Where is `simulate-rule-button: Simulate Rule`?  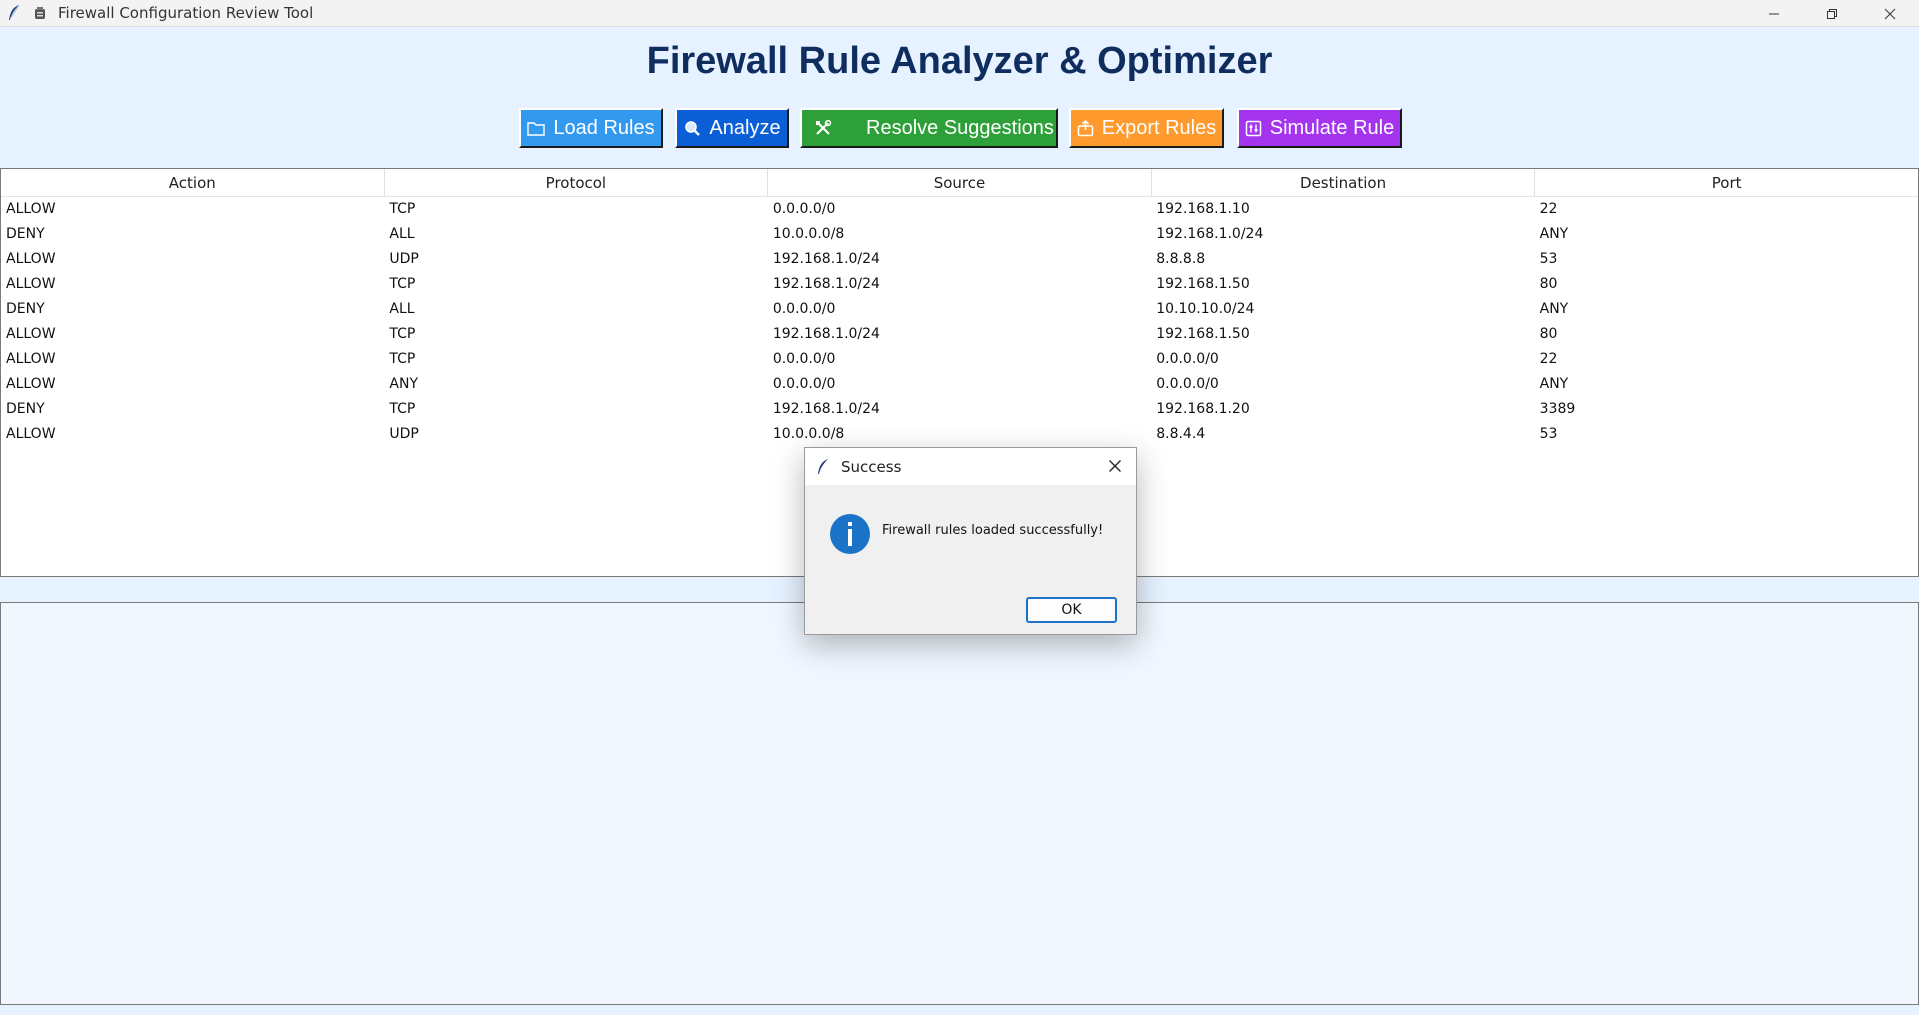
simulate-rule-button: Simulate Rule is located at coordinates (1319, 128).